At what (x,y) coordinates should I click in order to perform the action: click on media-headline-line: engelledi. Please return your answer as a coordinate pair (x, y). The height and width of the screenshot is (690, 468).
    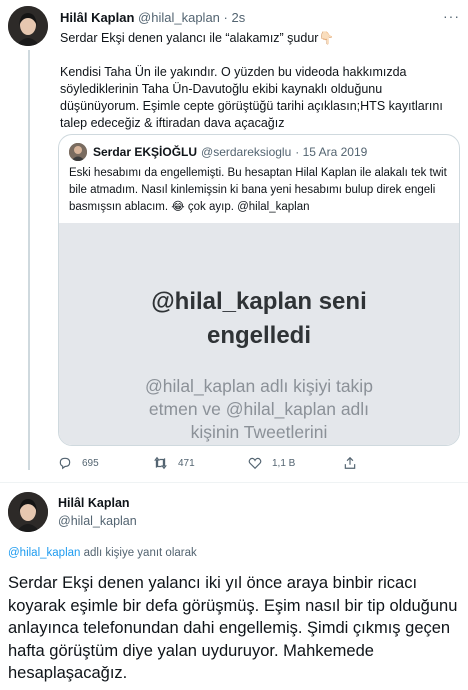
    Looking at the image, I should click on (258, 335).